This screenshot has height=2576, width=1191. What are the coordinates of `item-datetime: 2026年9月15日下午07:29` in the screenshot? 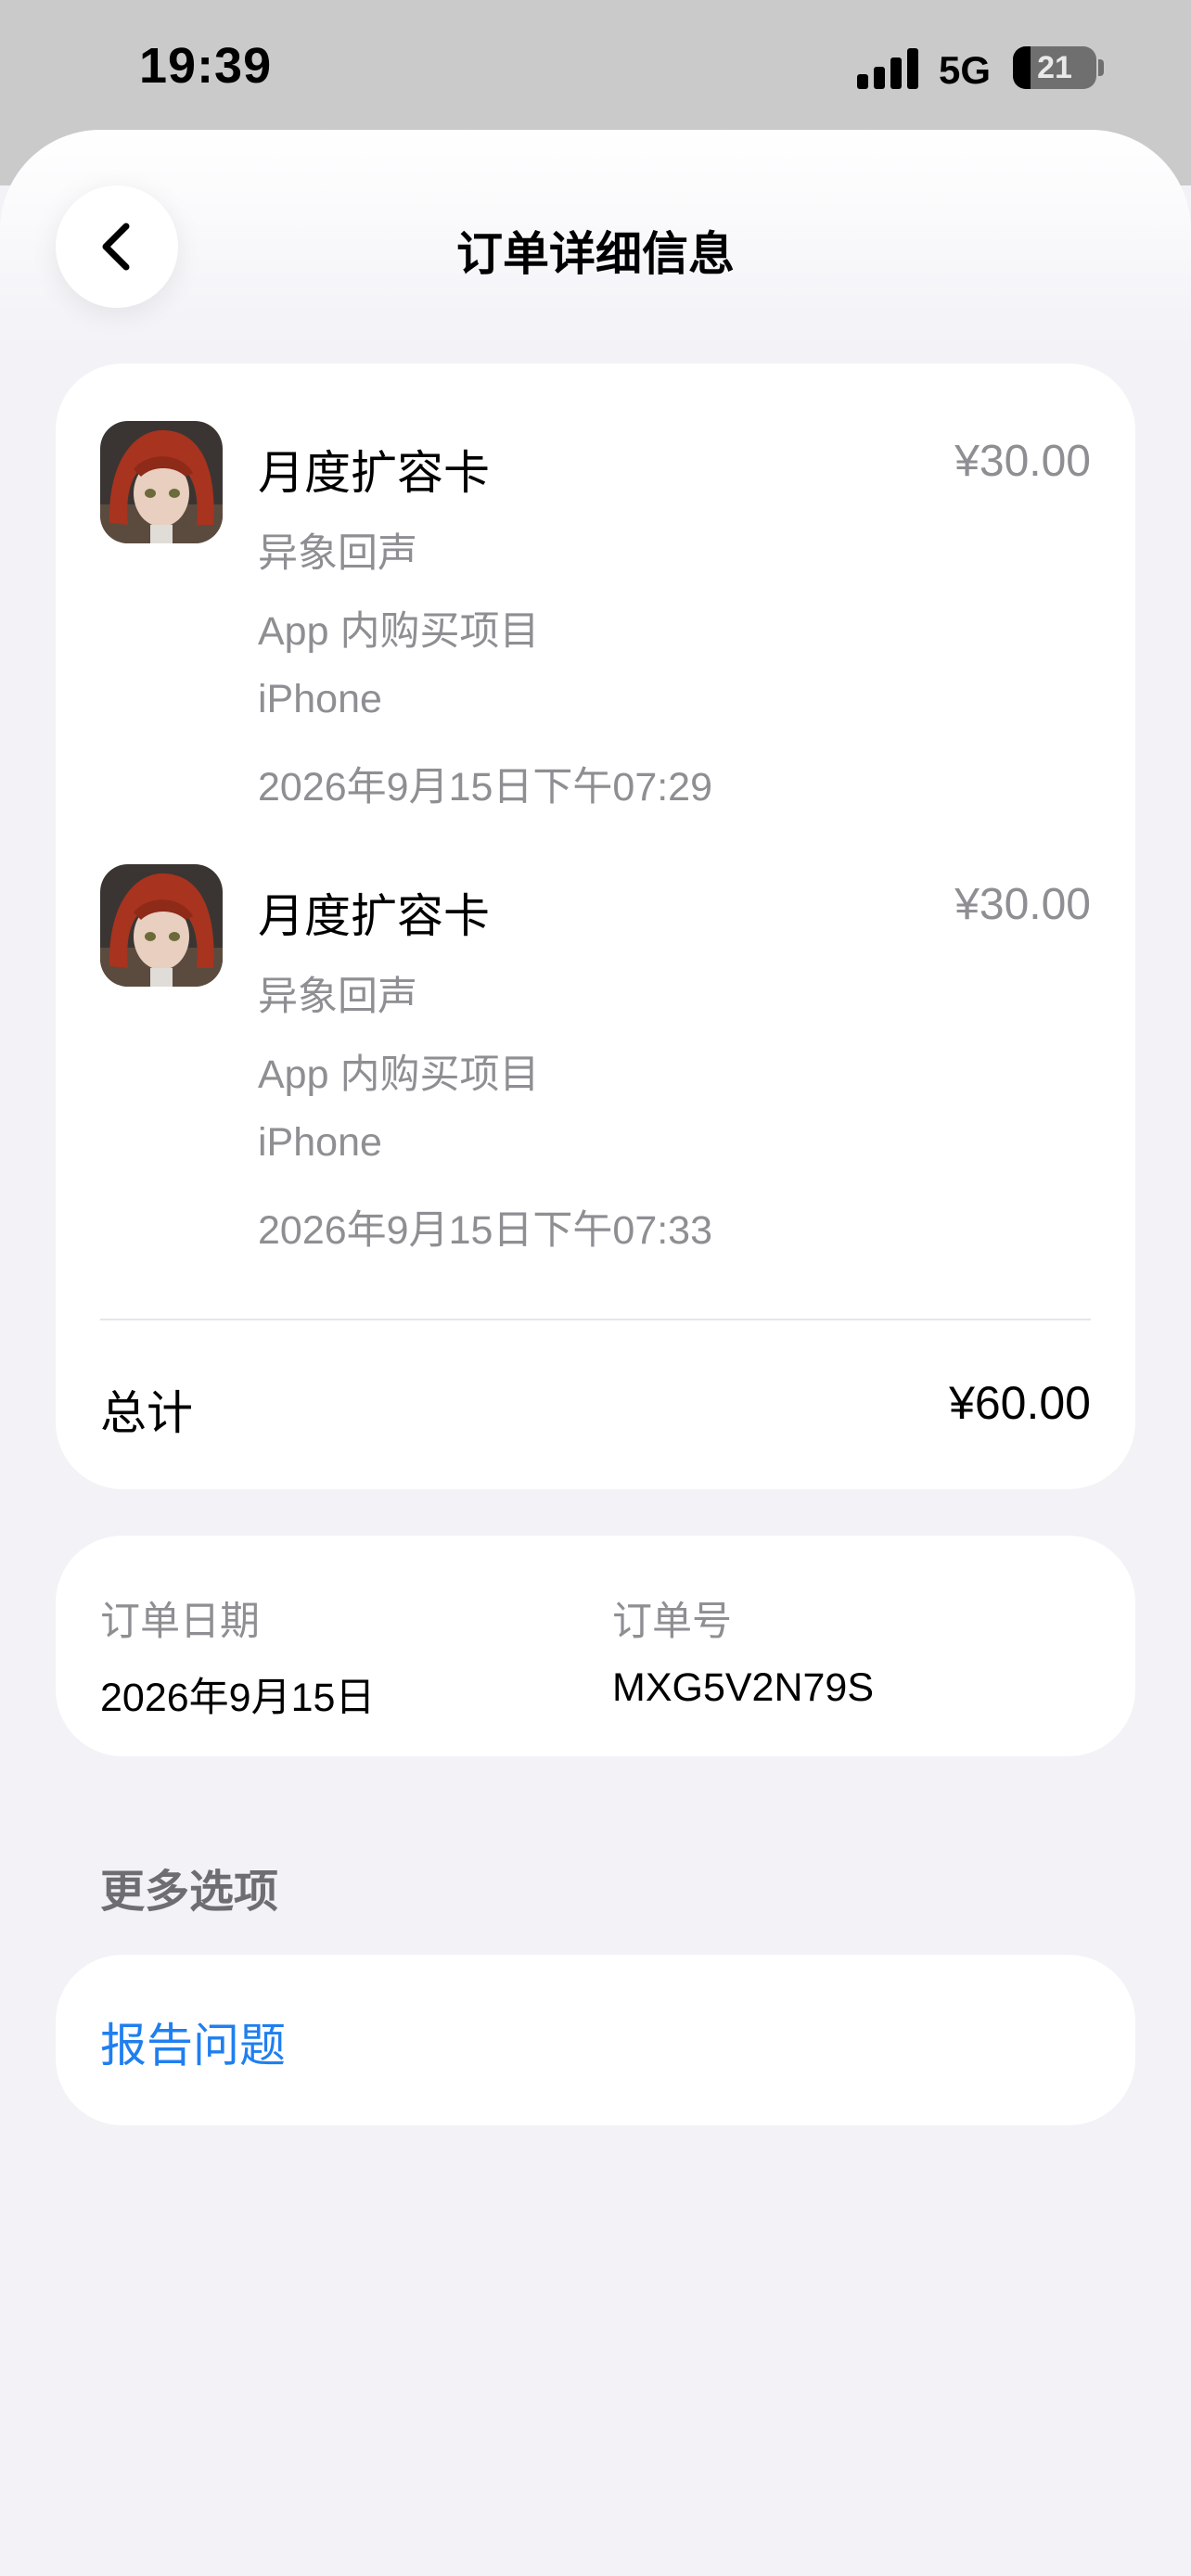 It's located at (486, 787).